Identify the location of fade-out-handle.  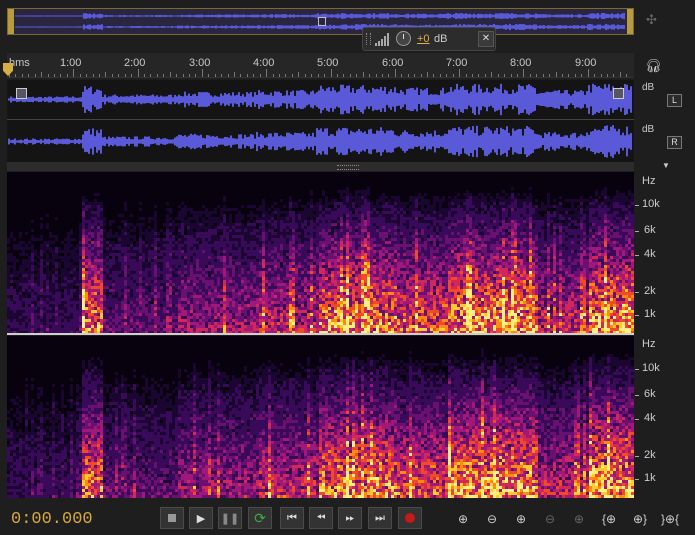
(618, 93).